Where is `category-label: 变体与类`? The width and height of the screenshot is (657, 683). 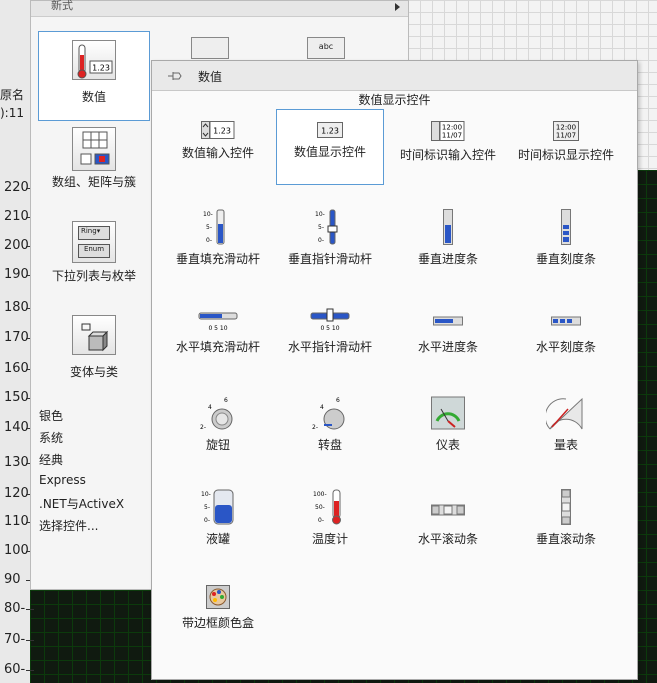 category-label: 变体与类 is located at coordinates (93, 372).